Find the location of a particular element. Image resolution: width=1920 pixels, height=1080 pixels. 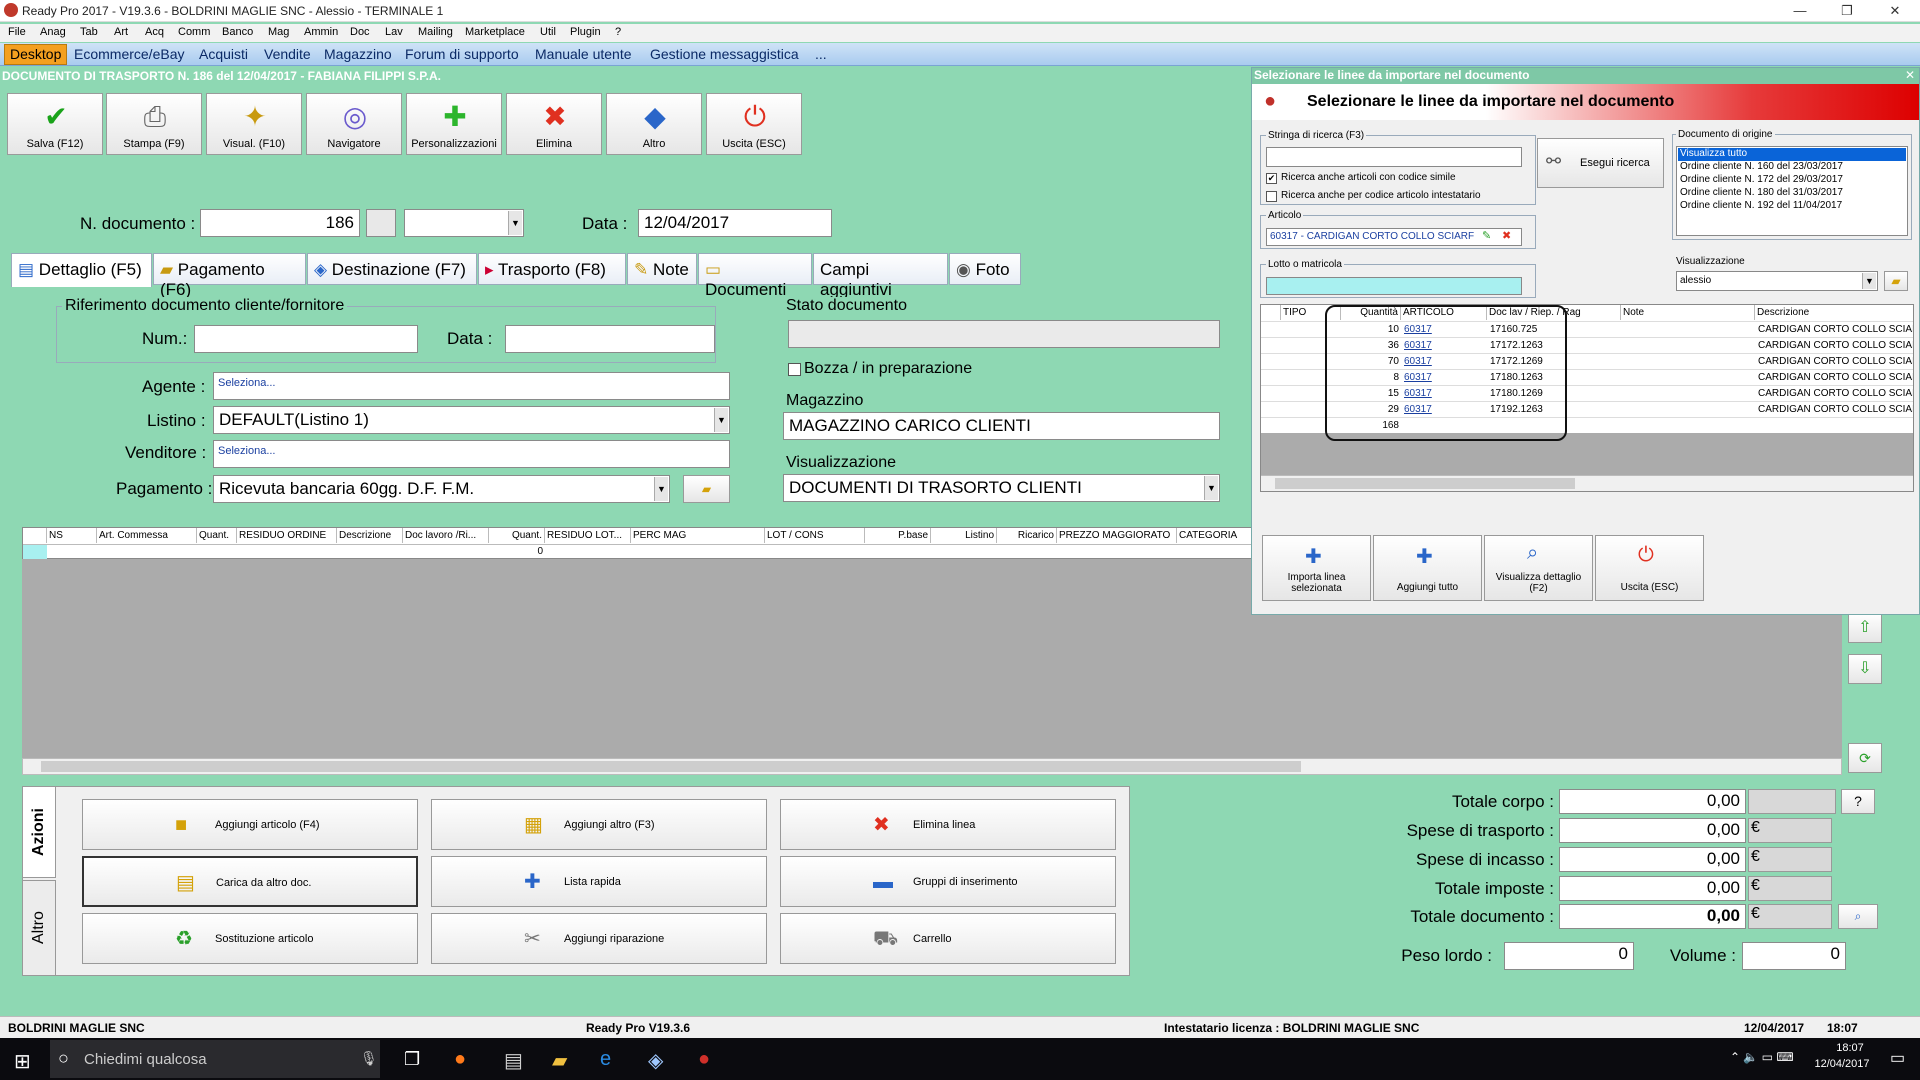

cart-button: ⛟ Carrello is located at coordinates (948, 938).